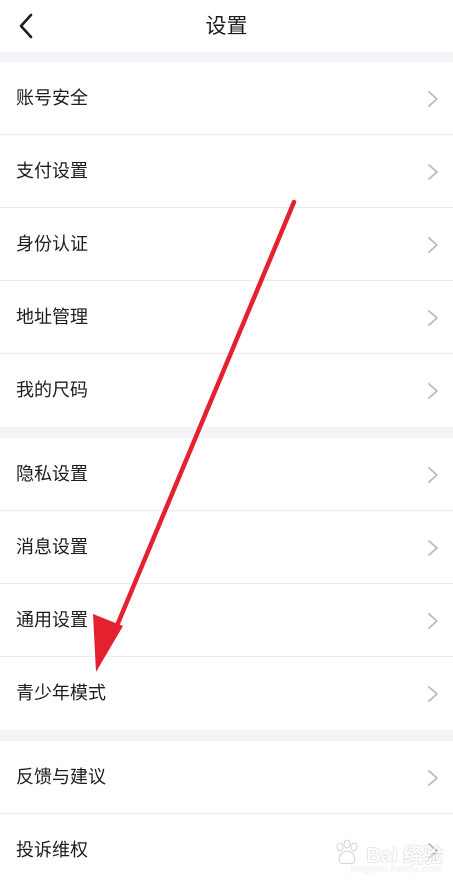  I want to click on settings-item-label: 消息设置, so click(52, 547).